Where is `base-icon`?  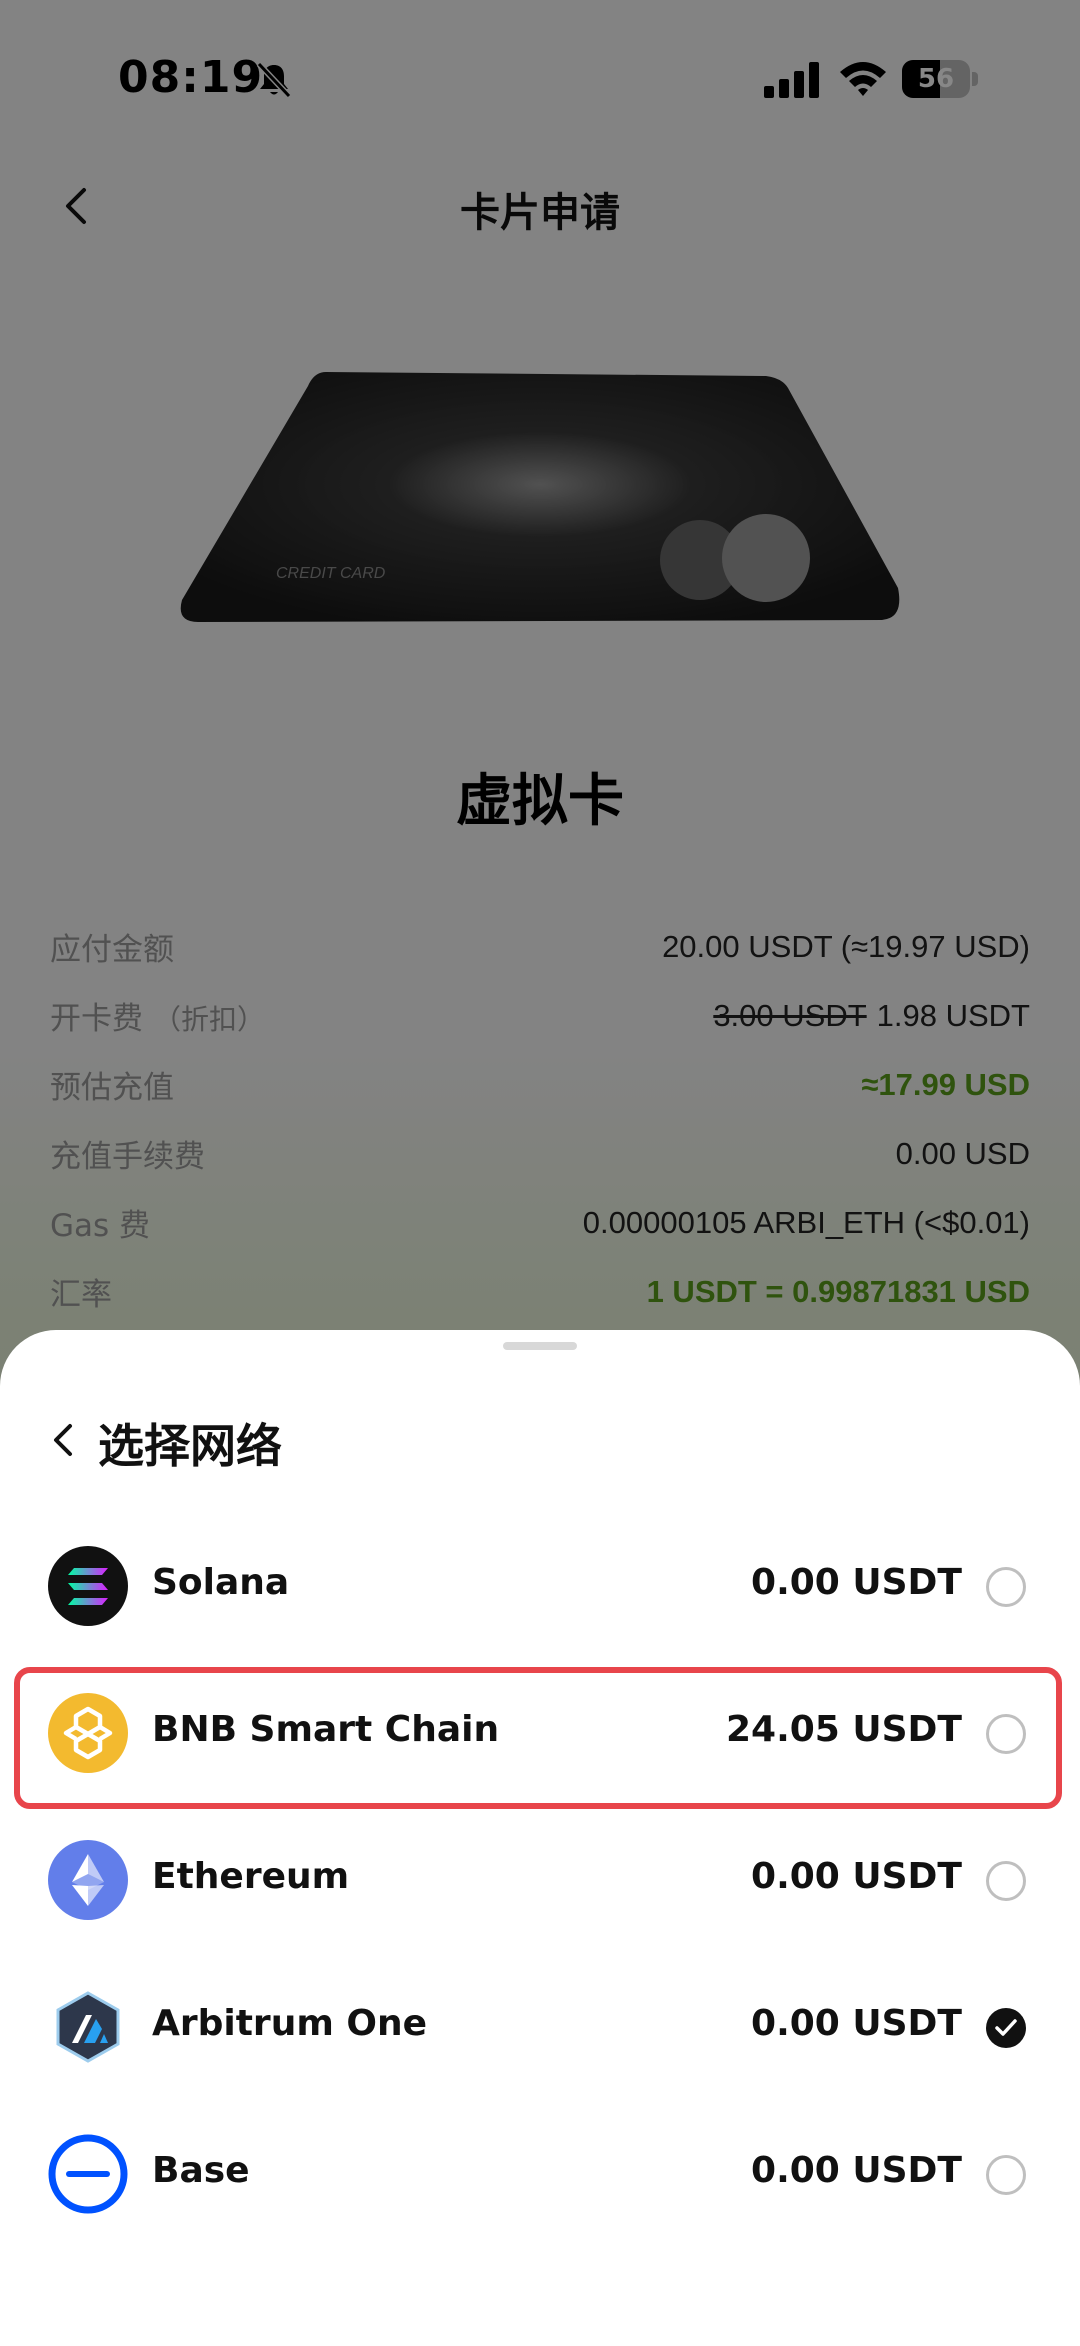 base-icon is located at coordinates (88, 2174).